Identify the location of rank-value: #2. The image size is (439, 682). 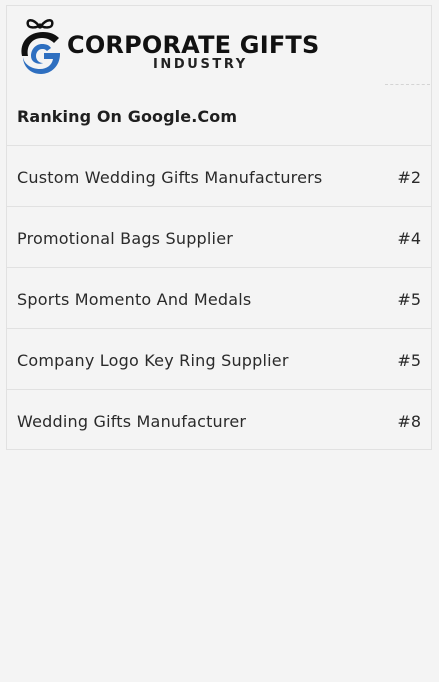
(409, 177).